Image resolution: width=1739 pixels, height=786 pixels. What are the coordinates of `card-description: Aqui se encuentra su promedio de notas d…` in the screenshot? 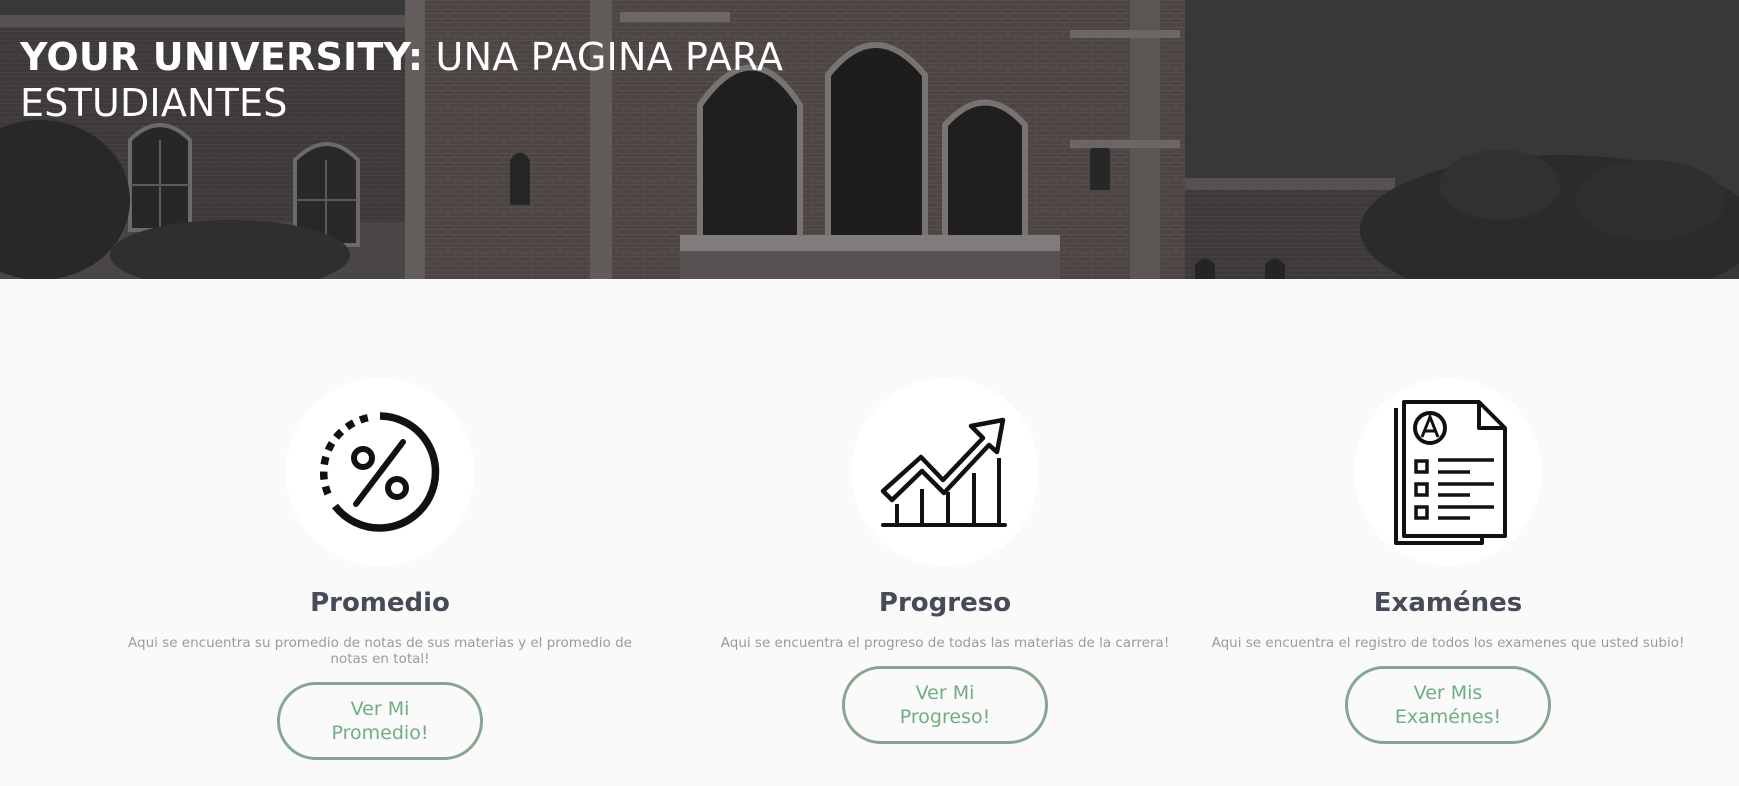 It's located at (380, 651).